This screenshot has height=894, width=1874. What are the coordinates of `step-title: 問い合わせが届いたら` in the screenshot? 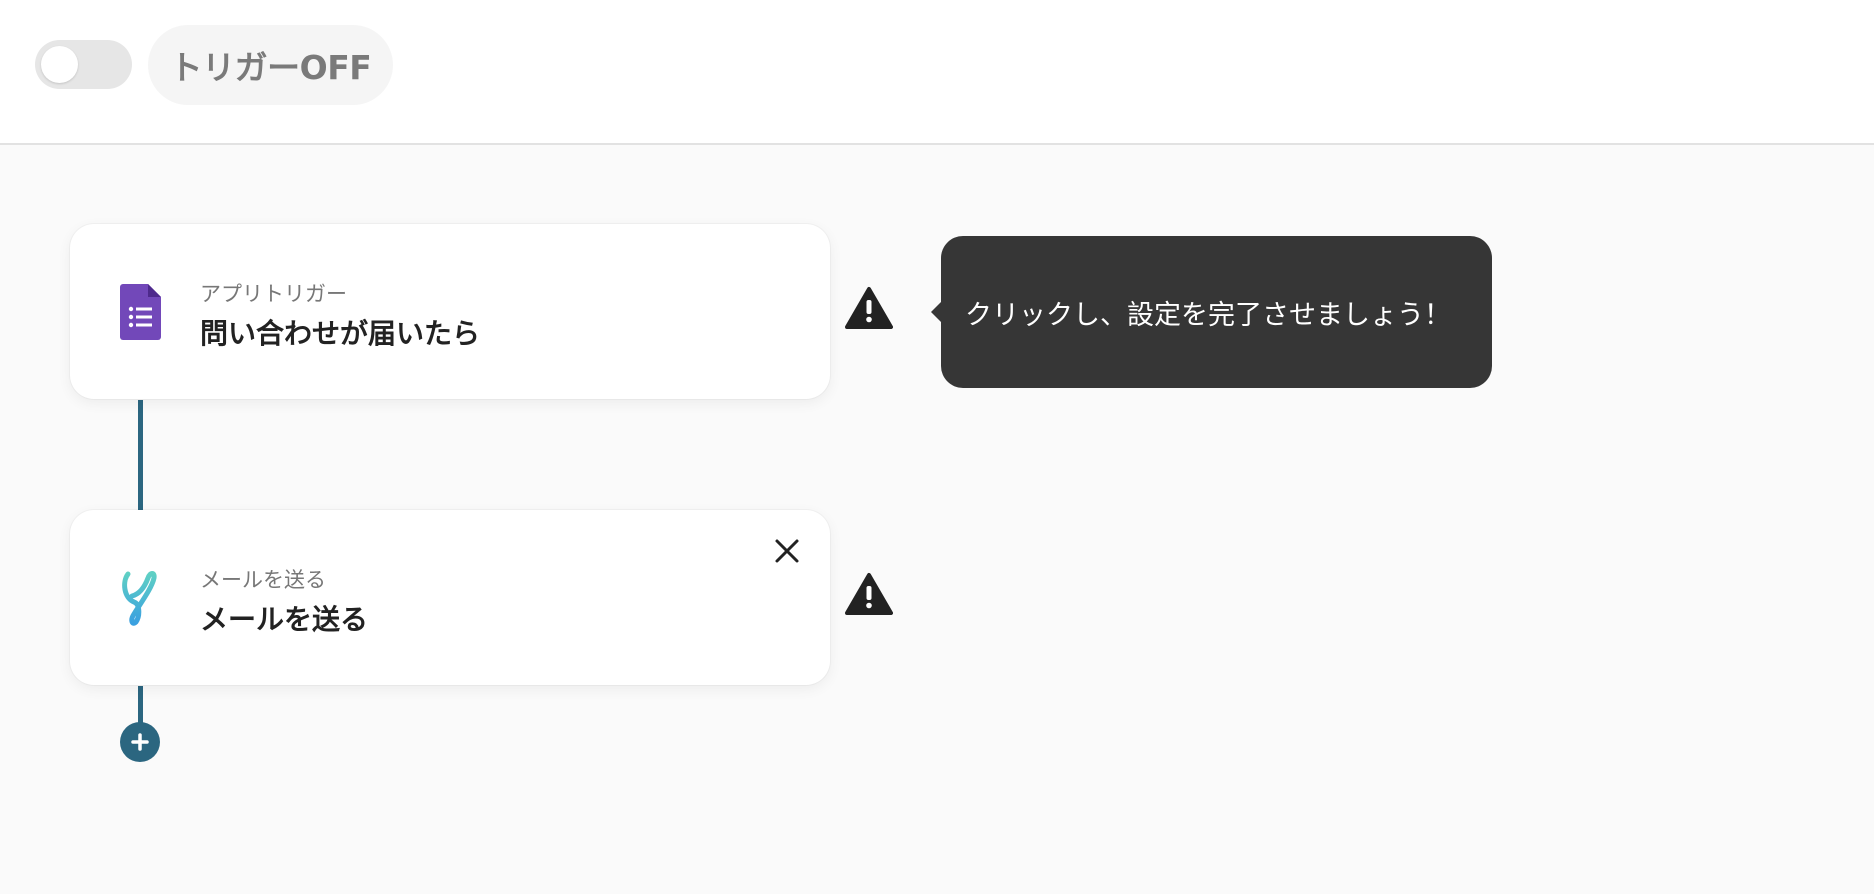 It's located at (340, 333).